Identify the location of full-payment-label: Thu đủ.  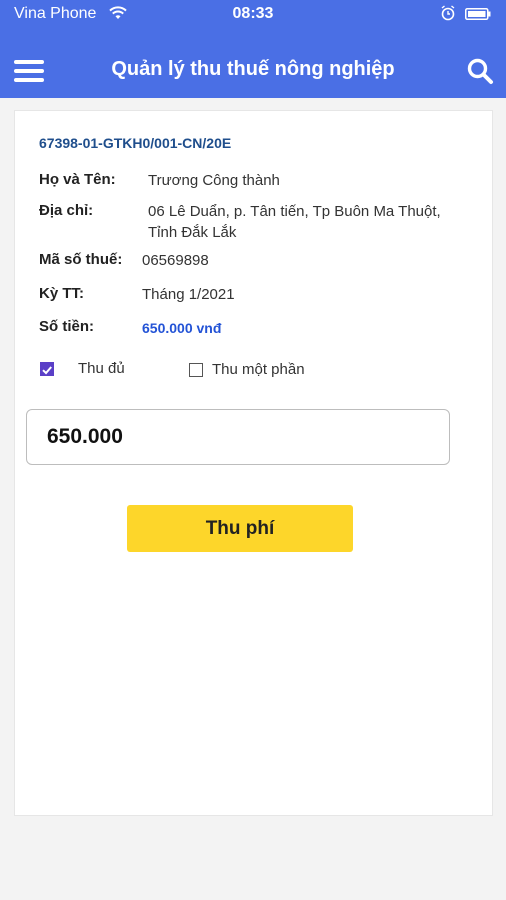
(101, 368).